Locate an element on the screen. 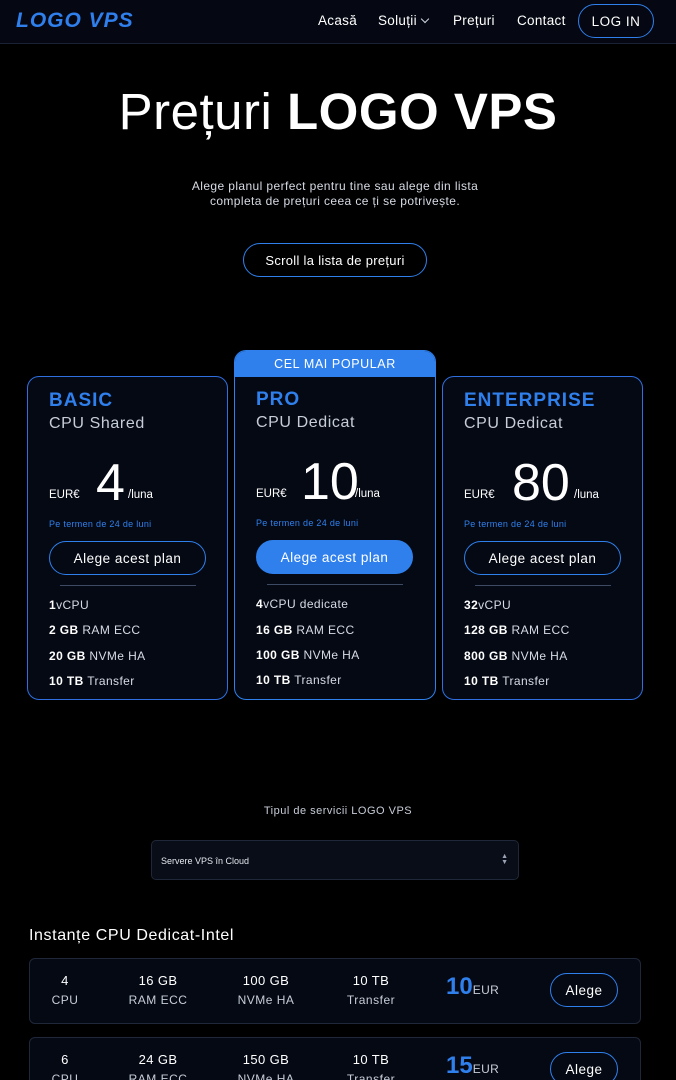  feature-item: 1vCPU is located at coordinates (69, 605).